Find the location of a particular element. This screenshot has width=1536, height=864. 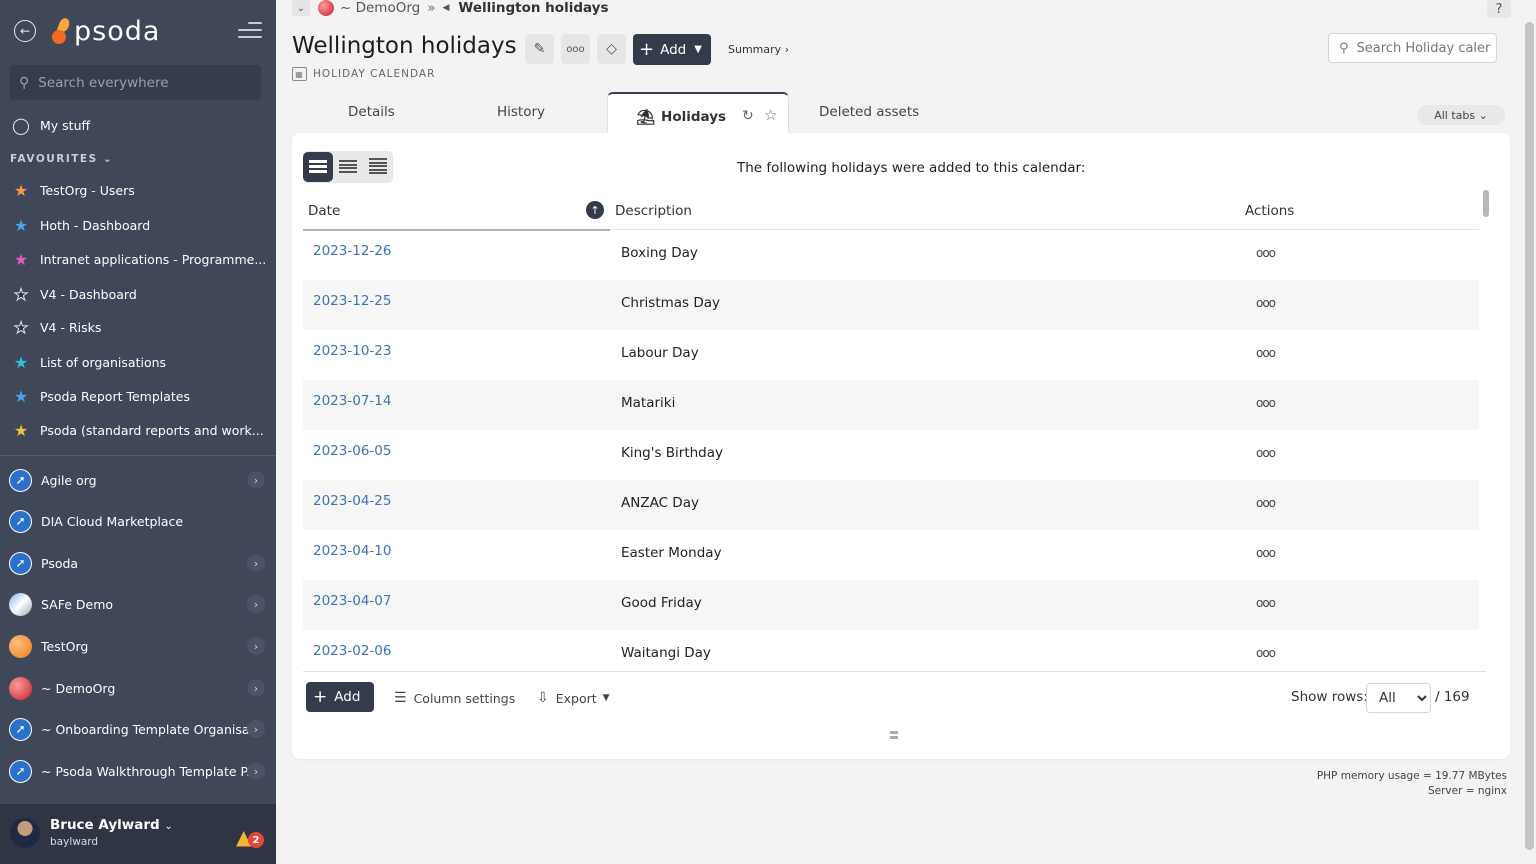

column-settings-button: ☰ Column settings is located at coordinates (454, 698).